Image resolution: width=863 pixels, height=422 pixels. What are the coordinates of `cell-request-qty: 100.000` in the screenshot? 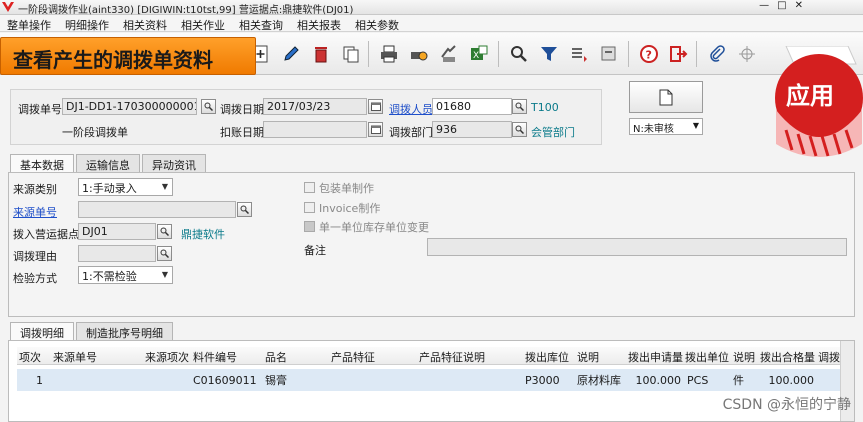 It's located at (658, 380).